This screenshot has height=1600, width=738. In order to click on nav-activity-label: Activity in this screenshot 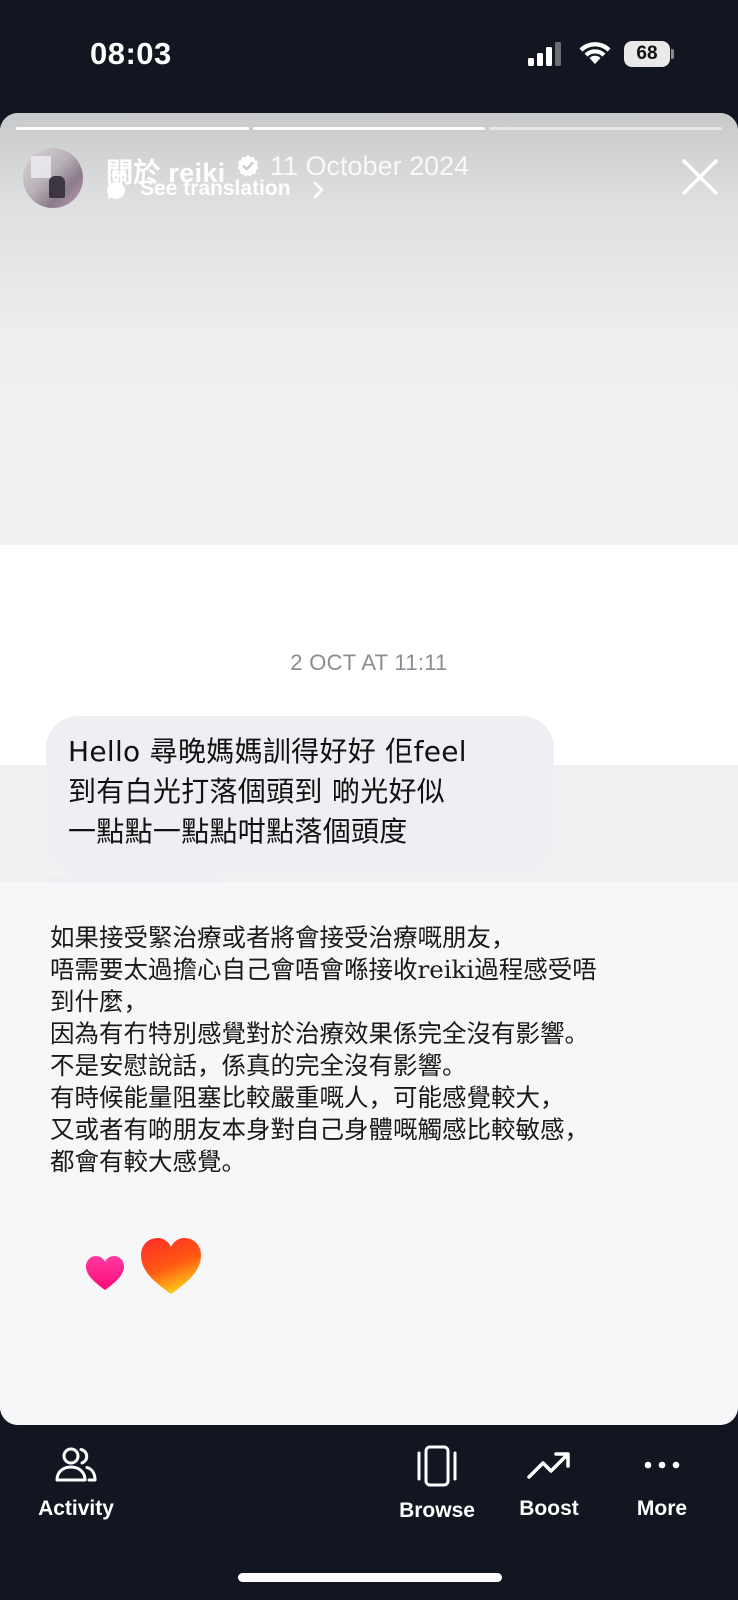, I will do `click(76, 1508)`.